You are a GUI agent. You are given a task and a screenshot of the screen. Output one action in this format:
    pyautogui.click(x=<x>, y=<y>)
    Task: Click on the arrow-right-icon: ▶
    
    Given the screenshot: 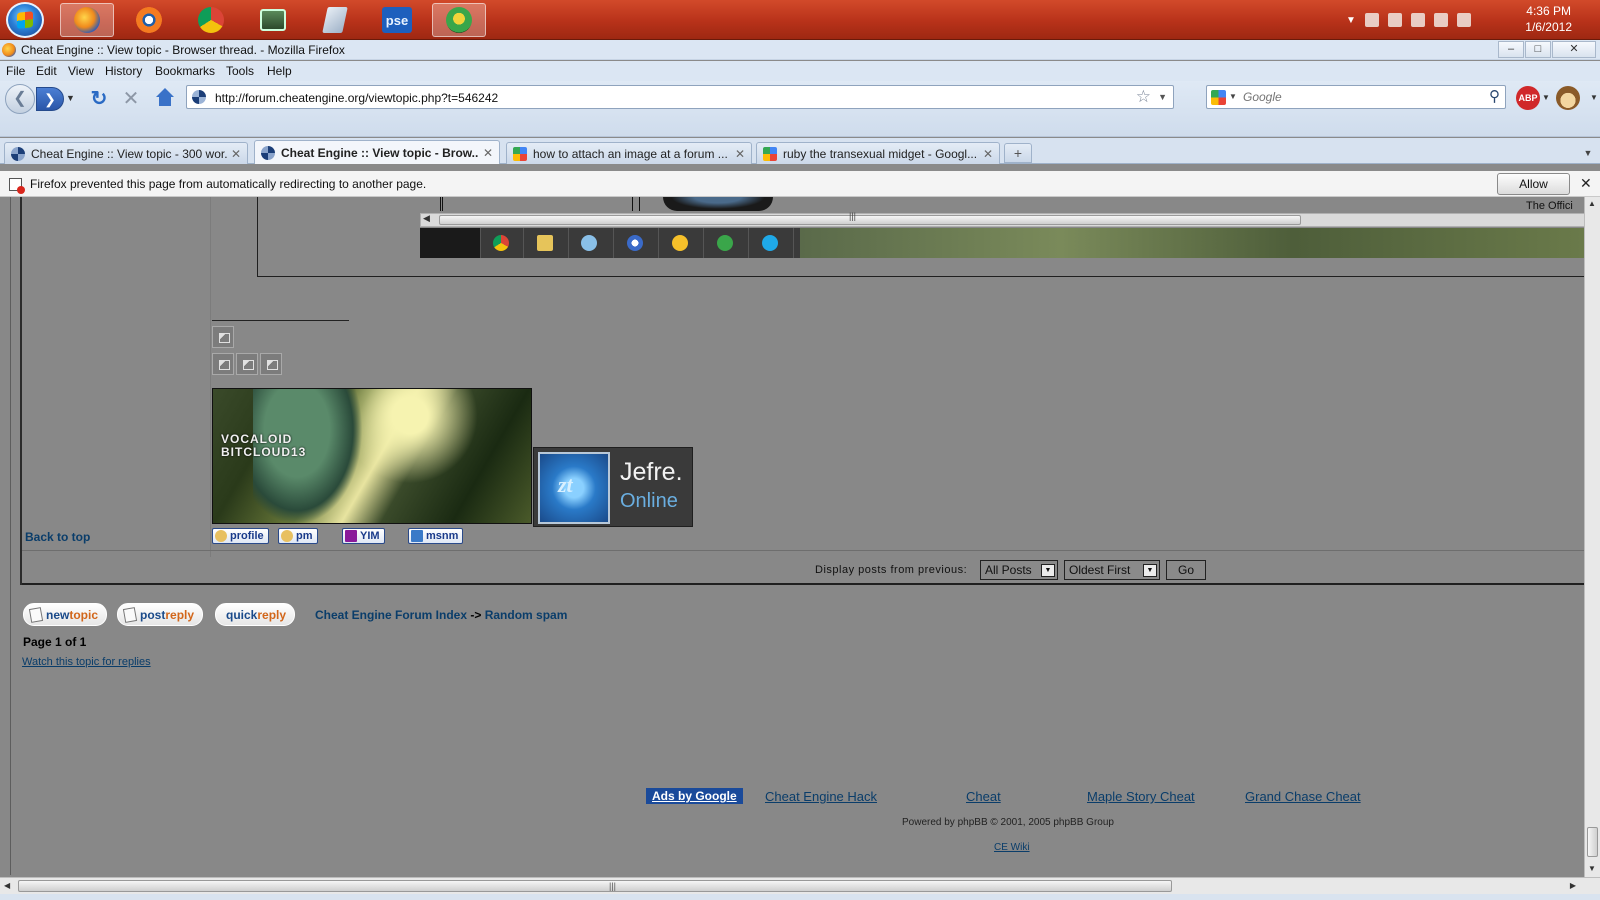 What is the action you would take?
    pyautogui.click(x=1573, y=885)
    